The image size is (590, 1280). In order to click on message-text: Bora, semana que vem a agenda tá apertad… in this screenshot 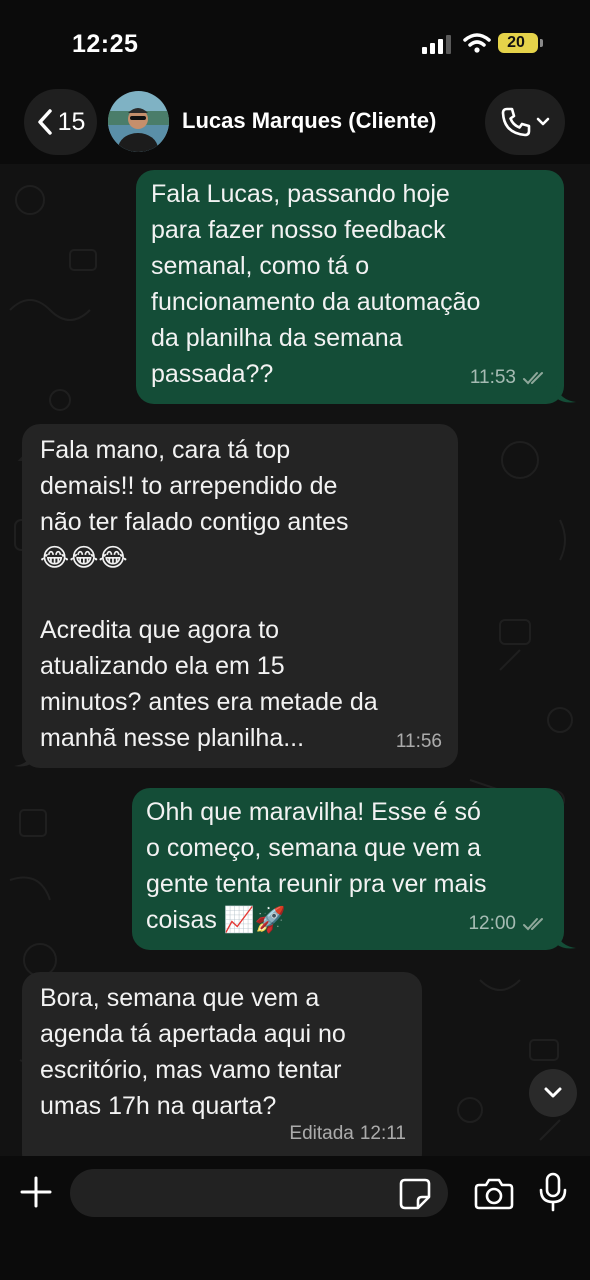, I will do `click(193, 1052)`.